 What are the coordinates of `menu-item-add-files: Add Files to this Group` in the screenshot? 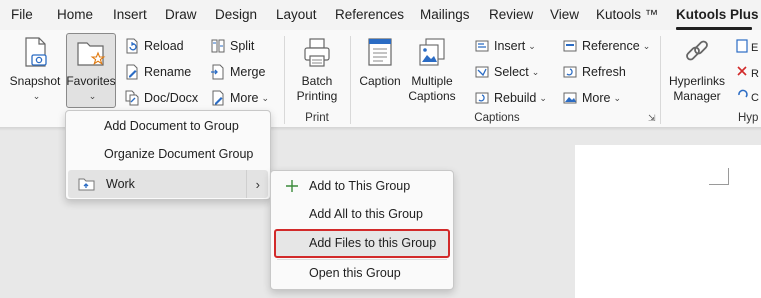 It's located at (362, 243).